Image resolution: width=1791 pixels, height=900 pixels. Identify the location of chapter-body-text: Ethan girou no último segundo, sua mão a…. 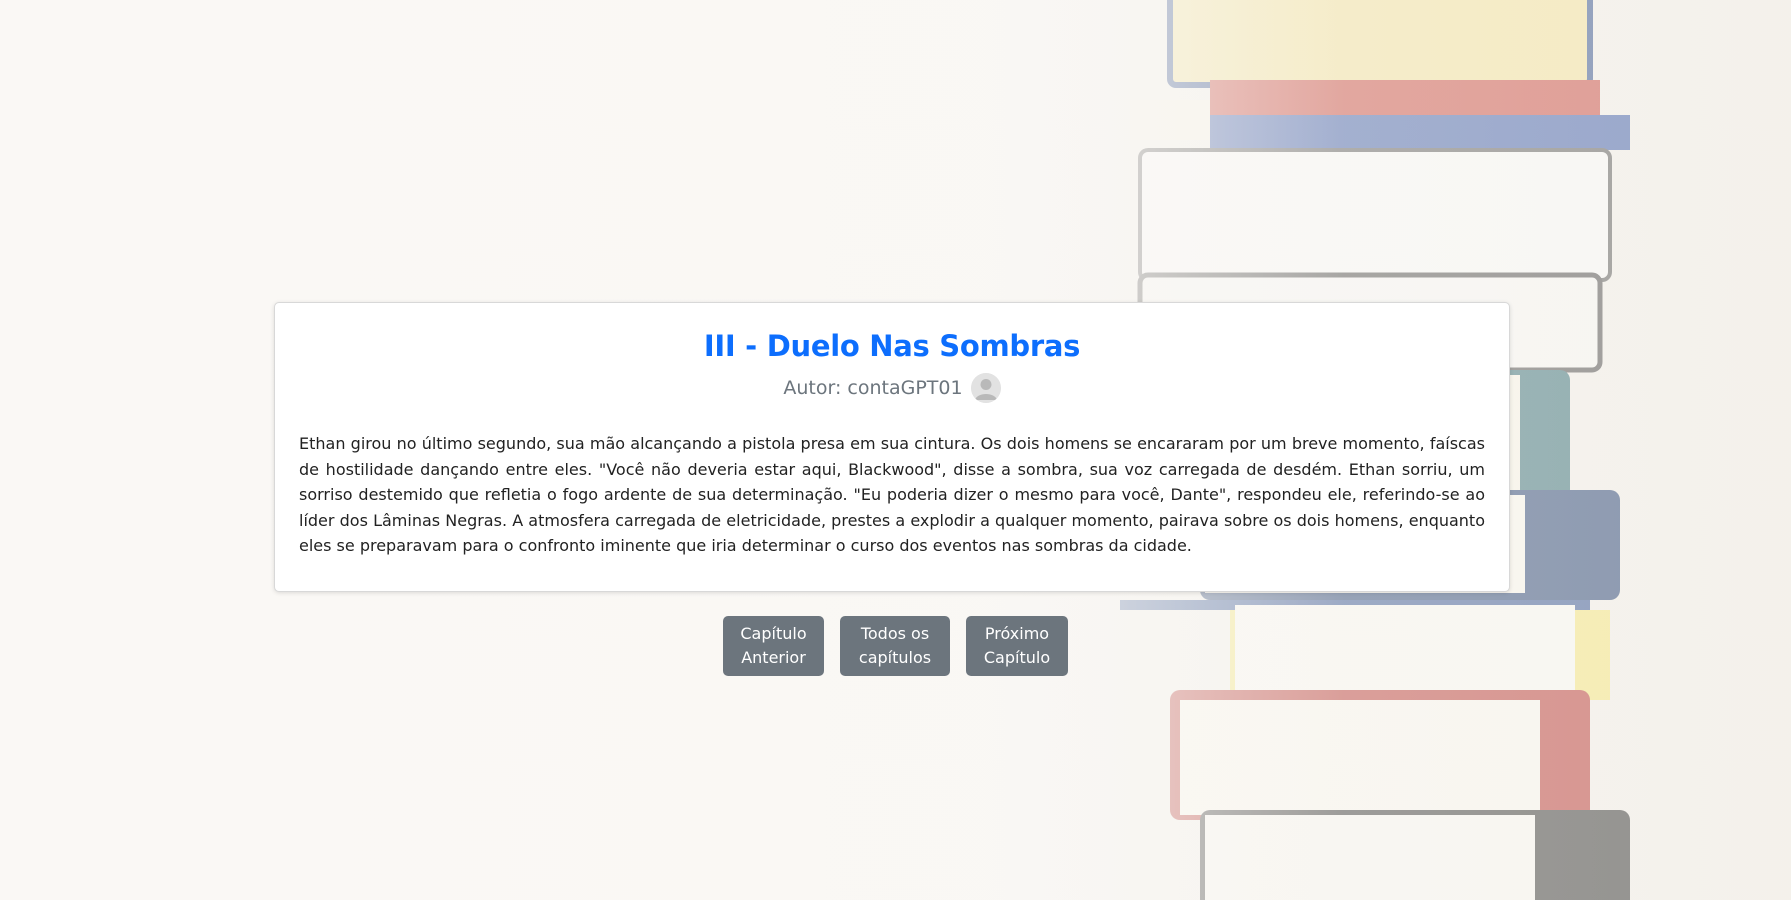
(892, 494).